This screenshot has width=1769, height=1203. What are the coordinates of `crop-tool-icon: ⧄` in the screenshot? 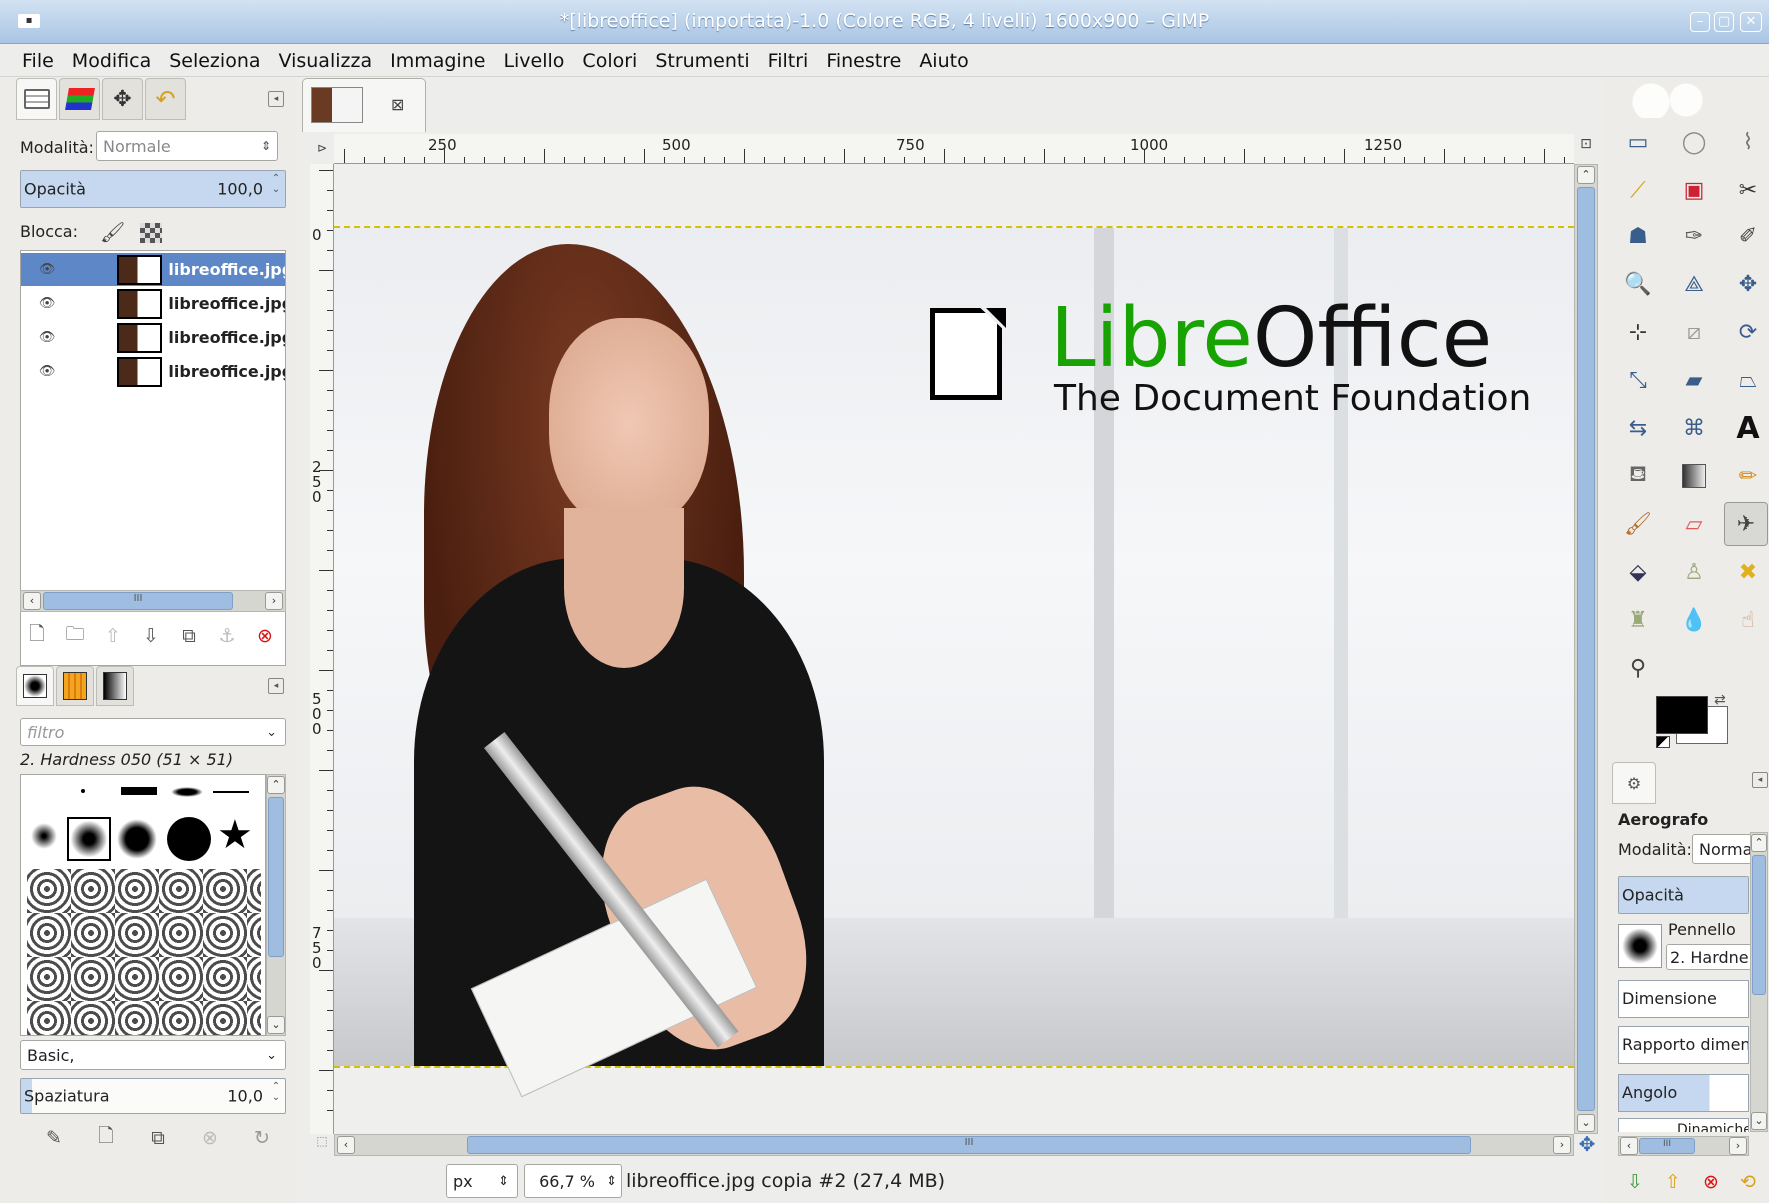 It's located at (1694, 332).